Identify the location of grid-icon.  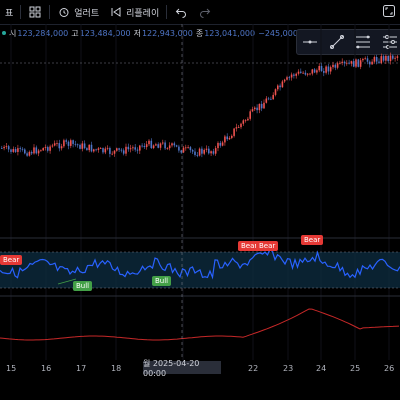
(35, 12).